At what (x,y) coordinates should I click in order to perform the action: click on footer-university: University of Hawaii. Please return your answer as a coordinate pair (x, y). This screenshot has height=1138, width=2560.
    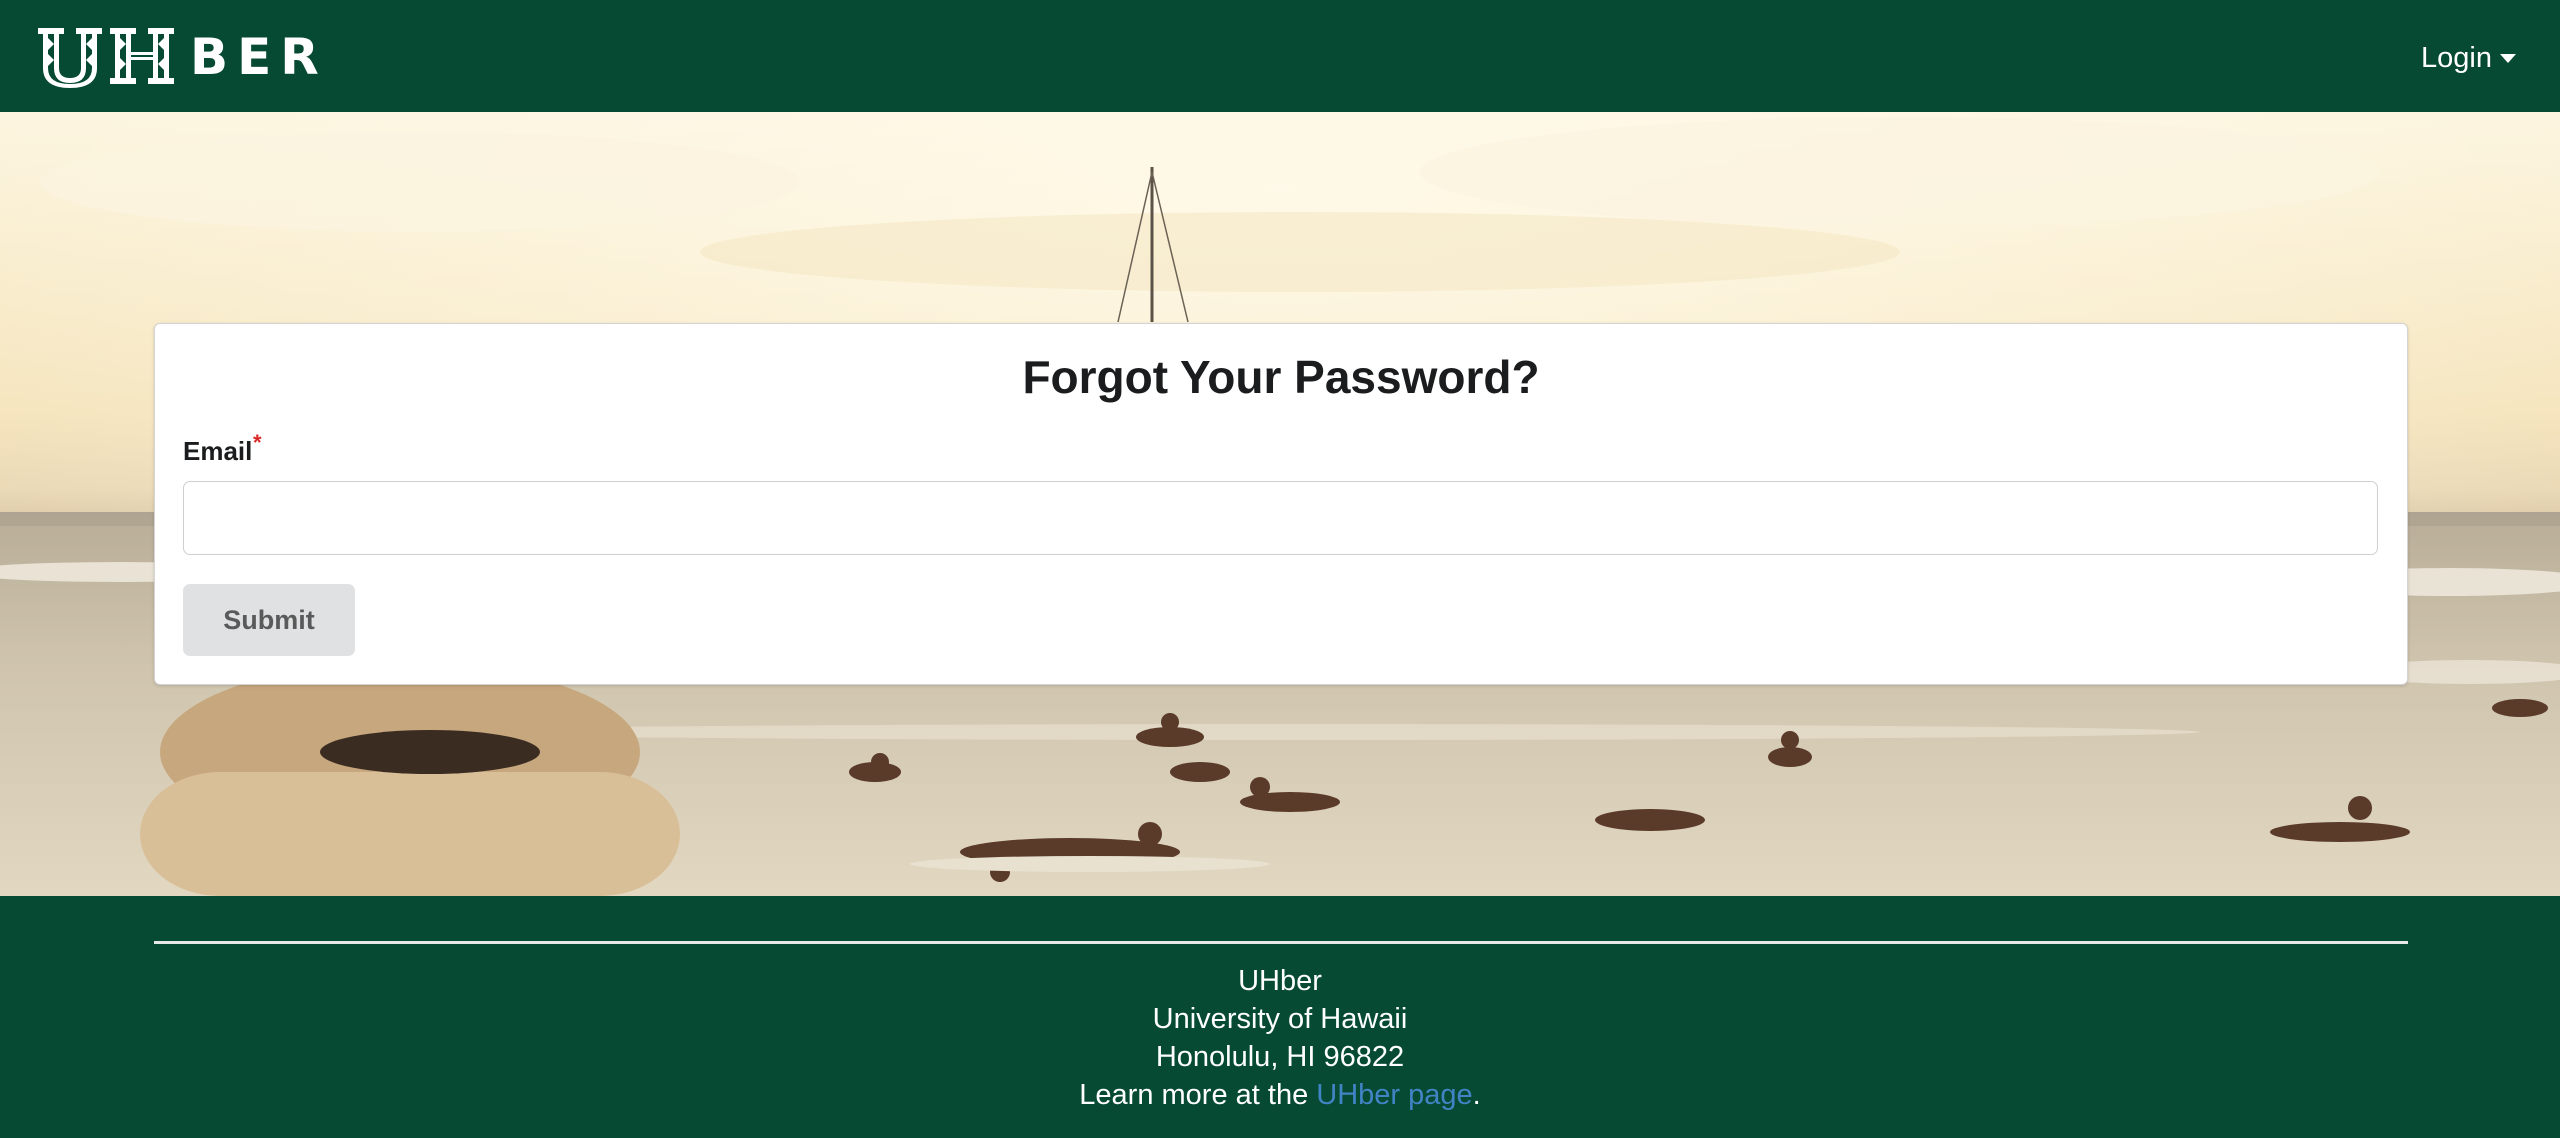
    Looking at the image, I should click on (1280, 1019).